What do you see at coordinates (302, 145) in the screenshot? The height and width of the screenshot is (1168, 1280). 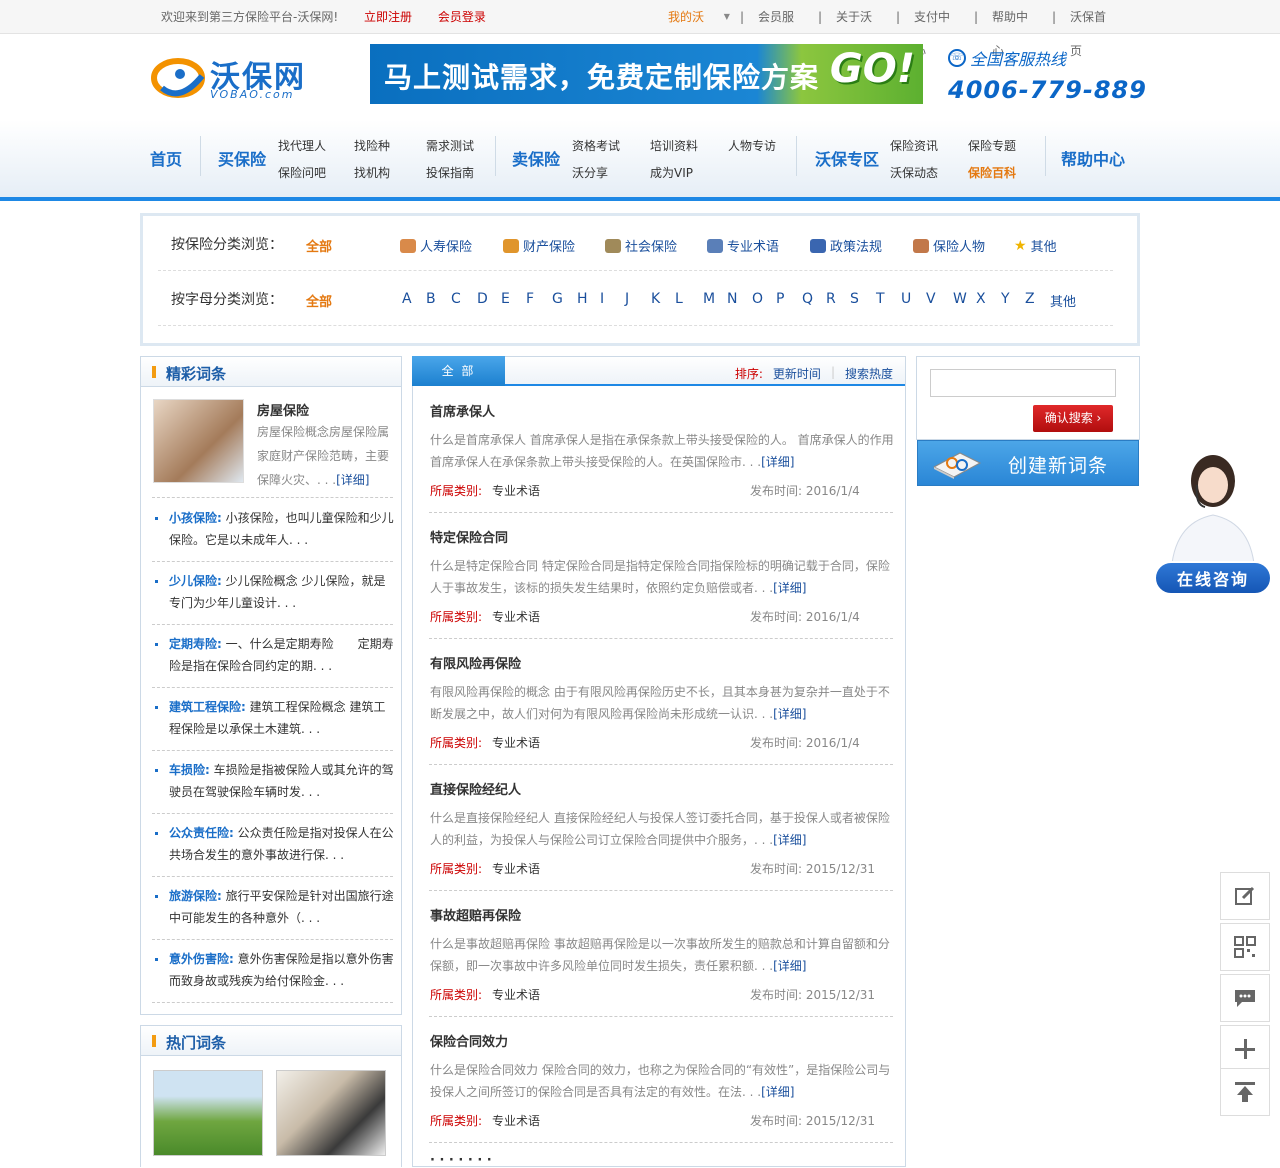 I see `nav-find-agent: 找代理人` at bounding box center [302, 145].